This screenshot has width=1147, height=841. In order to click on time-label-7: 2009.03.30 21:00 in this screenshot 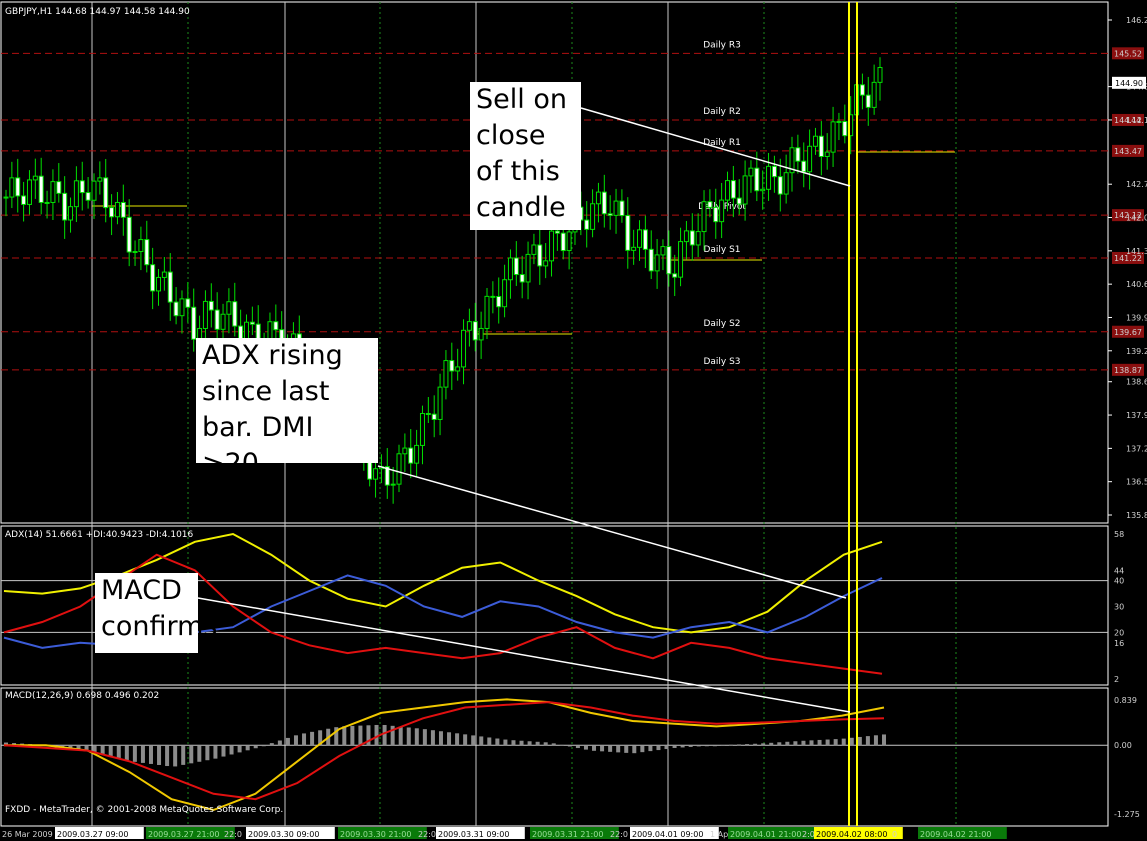, I will do `click(375, 834)`.